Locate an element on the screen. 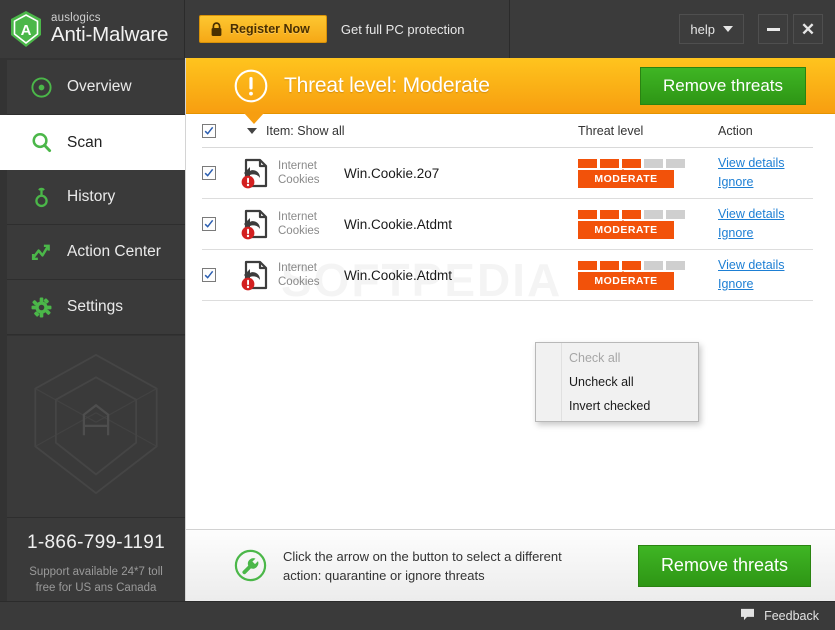  filter-label-cell: Item: Show all is located at coordinates (422, 131).